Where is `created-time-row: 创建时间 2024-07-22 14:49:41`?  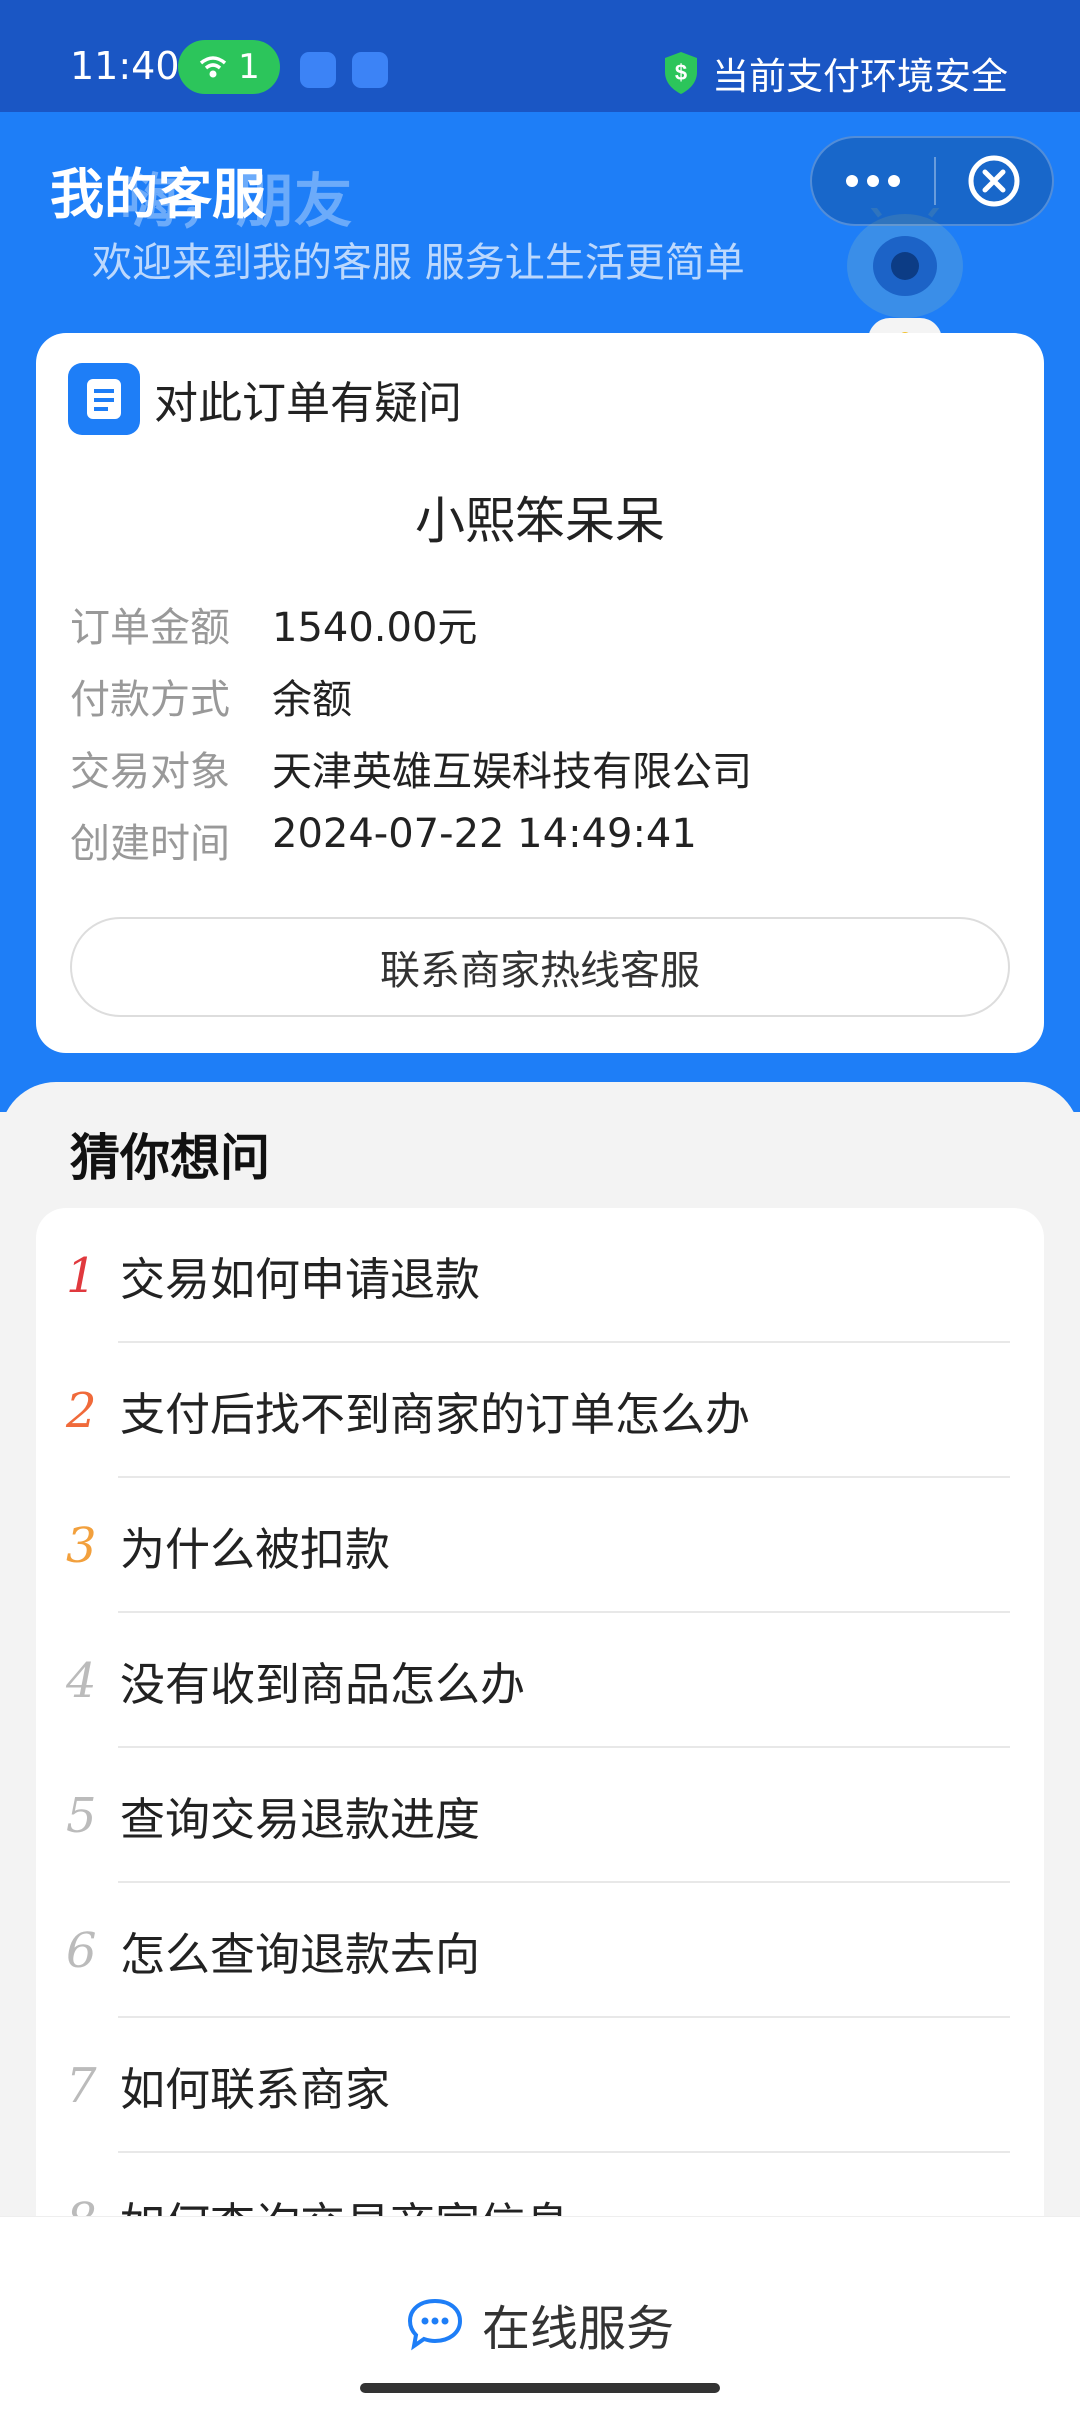
created-time-row: 创建时间 2024-07-22 14:49:41 is located at coordinates (383, 840).